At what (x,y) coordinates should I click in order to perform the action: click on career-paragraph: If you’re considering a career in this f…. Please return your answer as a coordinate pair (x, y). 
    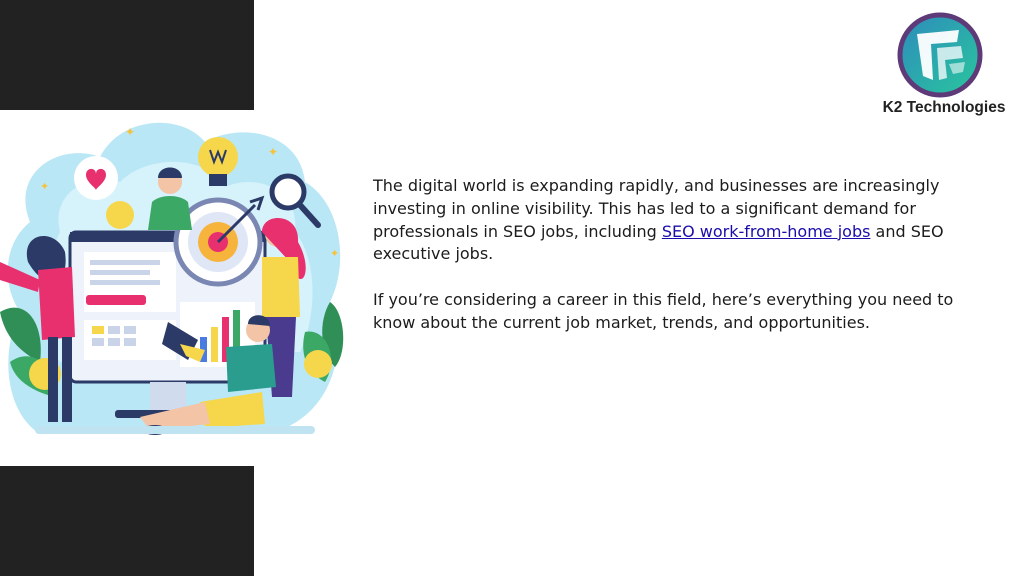
    Looking at the image, I should click on (663, 311).